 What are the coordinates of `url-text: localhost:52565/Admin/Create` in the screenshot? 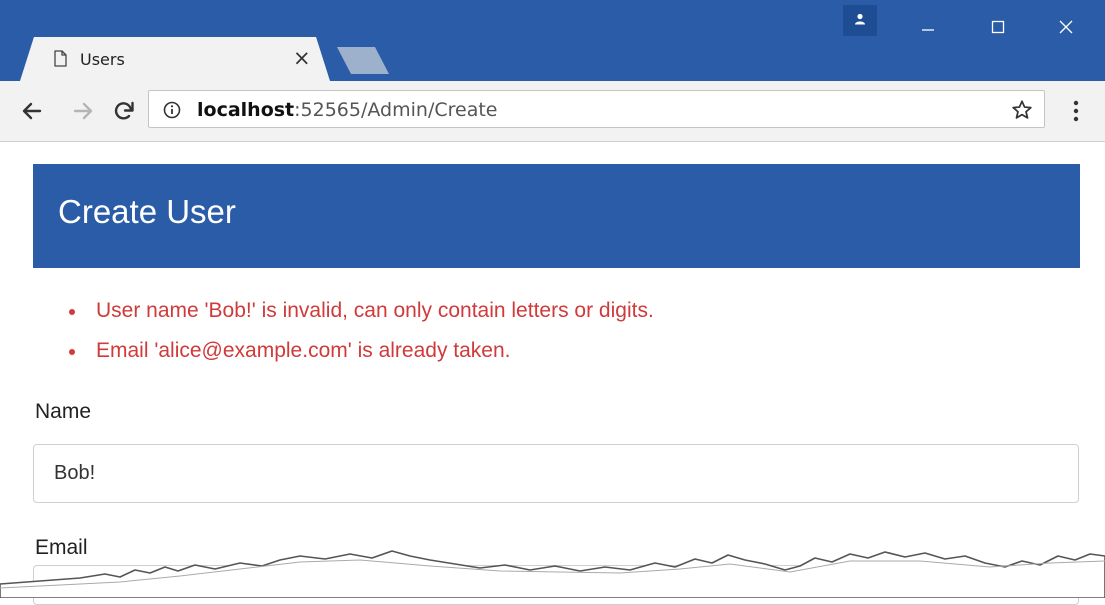 It's located at (347, 110).